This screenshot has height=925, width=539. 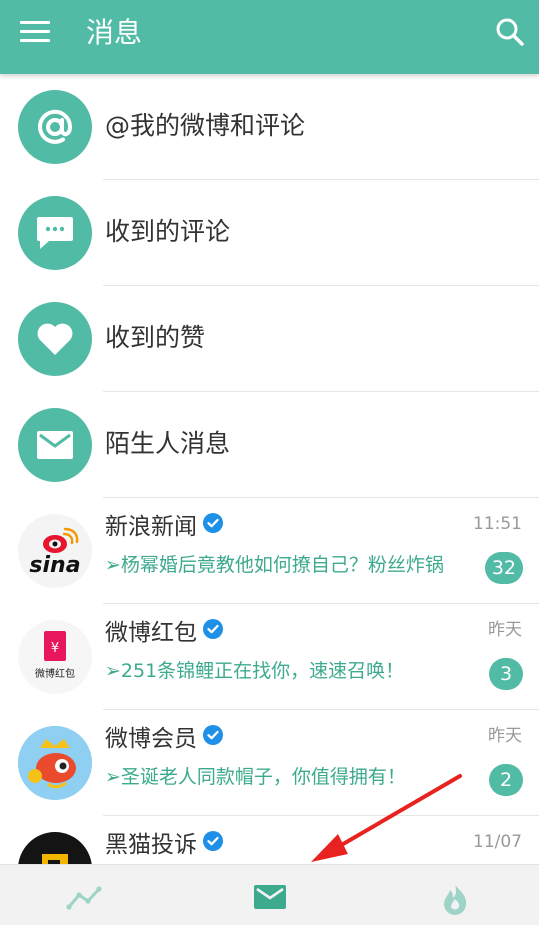 What do you see at coordinates (497, 842) in the screenshot?
I see `message-time: 11/07` at bounding box center [497, 842].